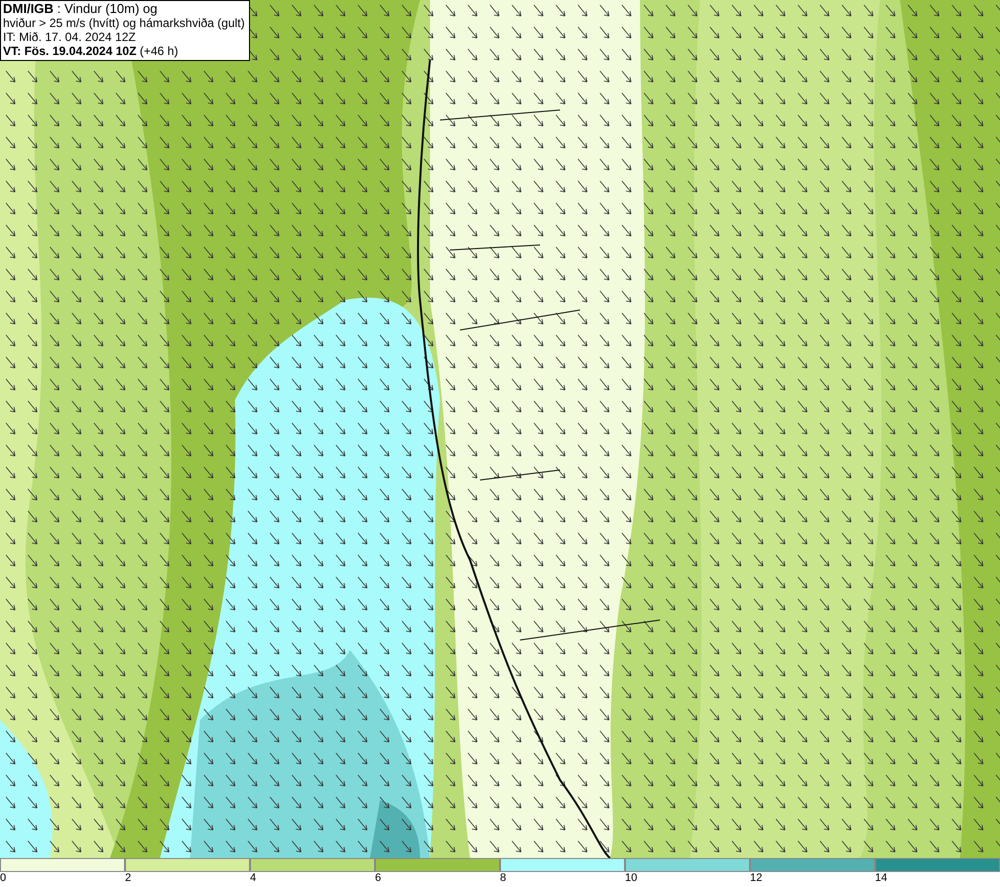 The height and width of the screenshot is (887, 1000). I want to click on scale-label: 4, so click(253, 878).